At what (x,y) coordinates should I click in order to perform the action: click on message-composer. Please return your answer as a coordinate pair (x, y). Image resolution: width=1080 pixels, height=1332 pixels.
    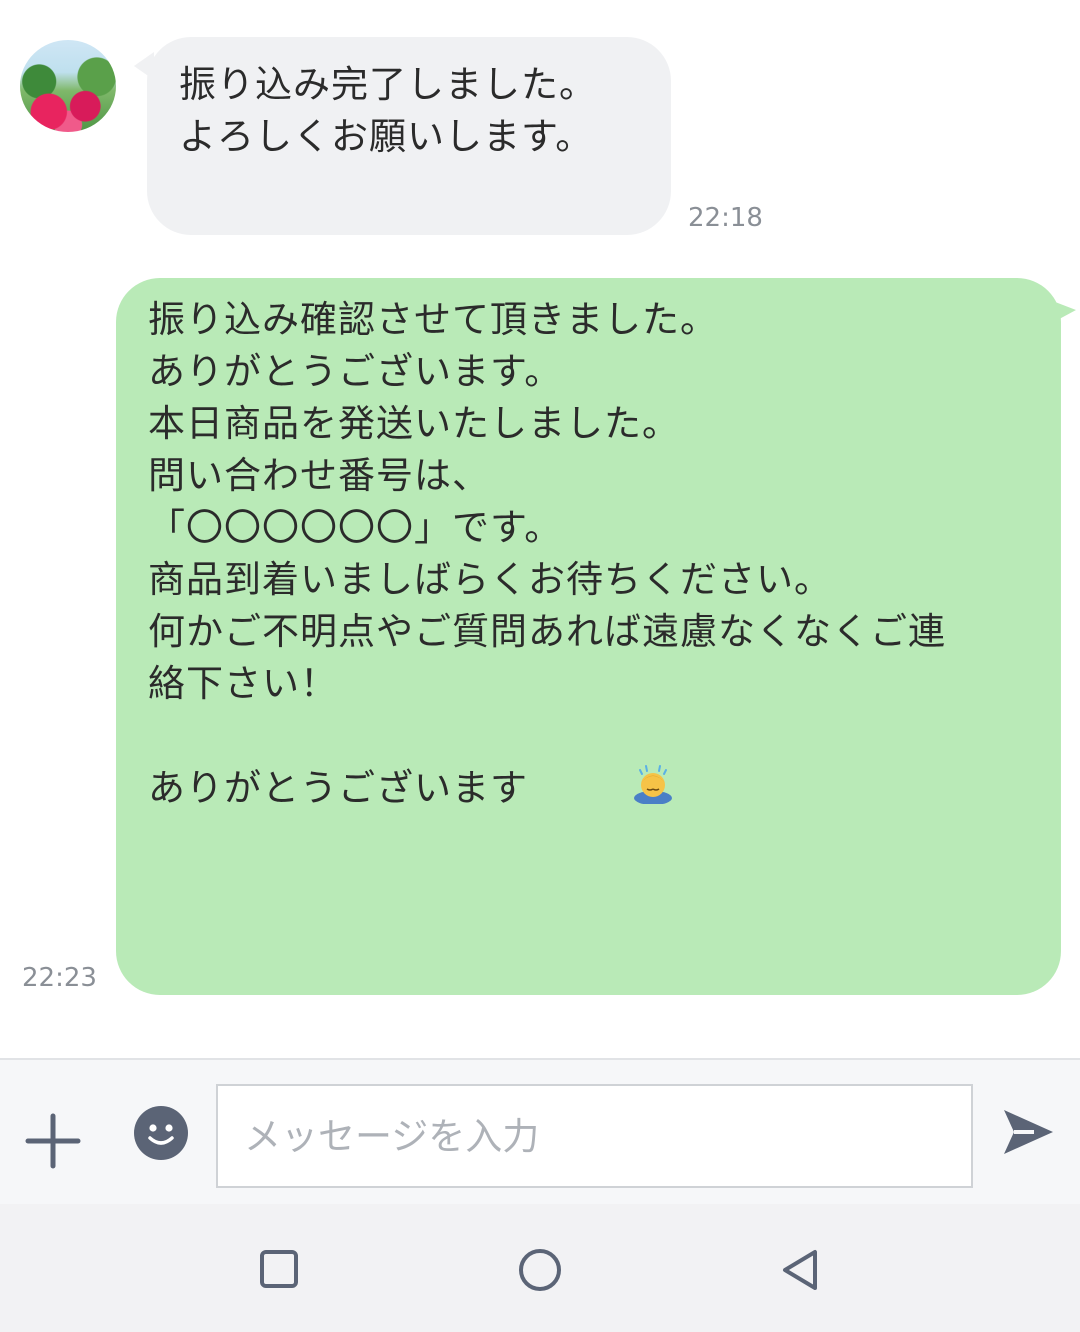
    Looking at the image, I should click on (540, 1132).